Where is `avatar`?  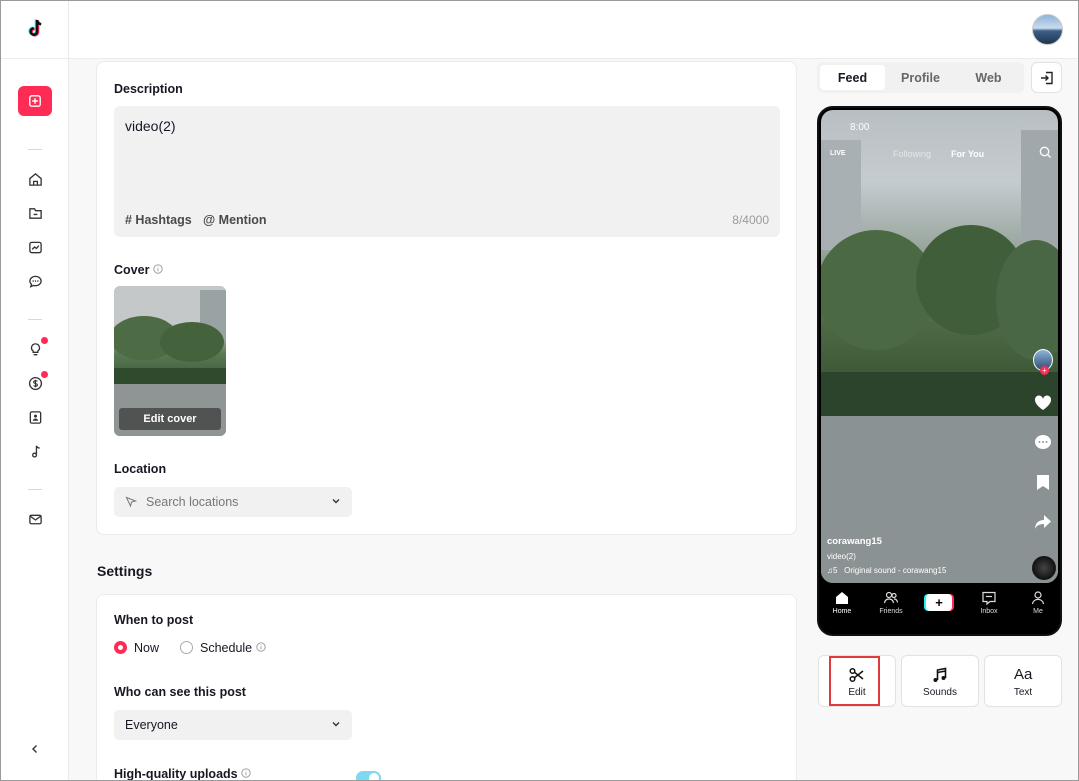
avatar is located at coordinates (1047, 29).